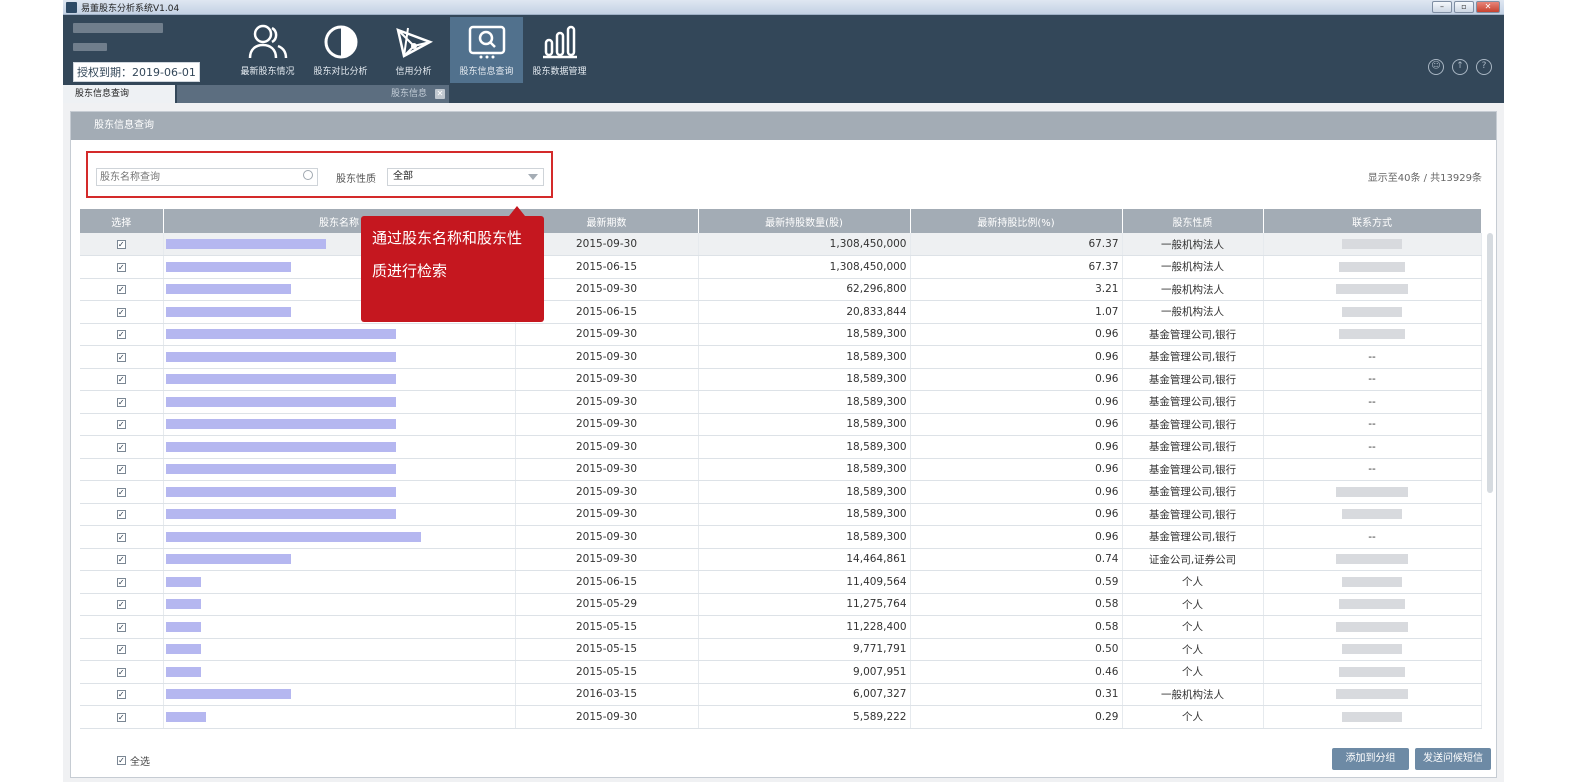 This screenshot has width=1571, height=782. Describe the element at coordinates (781, 627) in the screenshot. I see `table-row: ✓ 2015-05-15 11,228,400 0.58 个人` at that location.